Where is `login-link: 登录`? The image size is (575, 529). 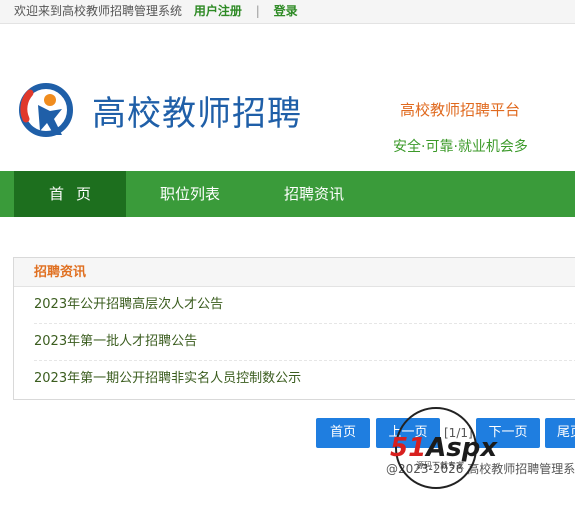
login-link: 登录 is located at coordinates (286, 11).